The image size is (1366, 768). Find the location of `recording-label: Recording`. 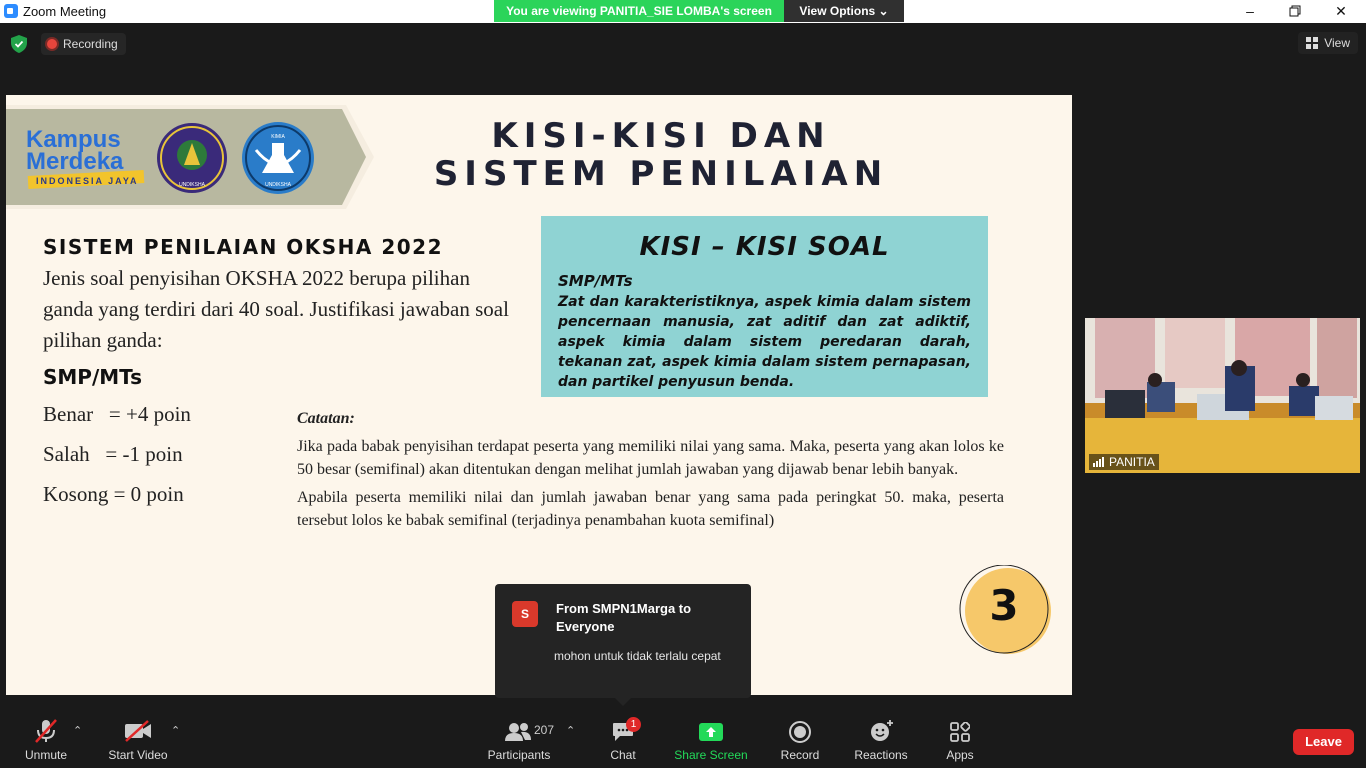

recording-label: Recording is located at coordinates (90, 44).